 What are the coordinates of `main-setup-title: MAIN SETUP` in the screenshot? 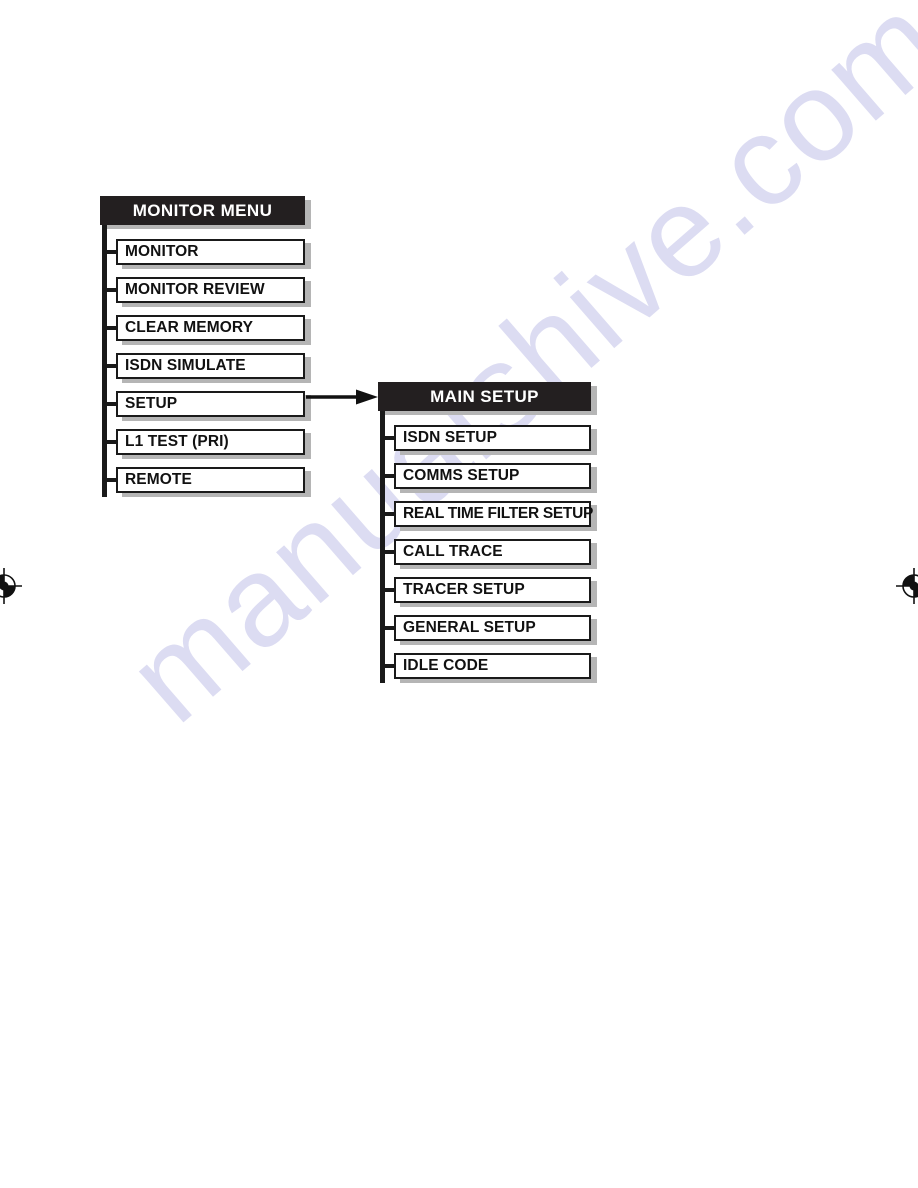 It's located at (484, 396).